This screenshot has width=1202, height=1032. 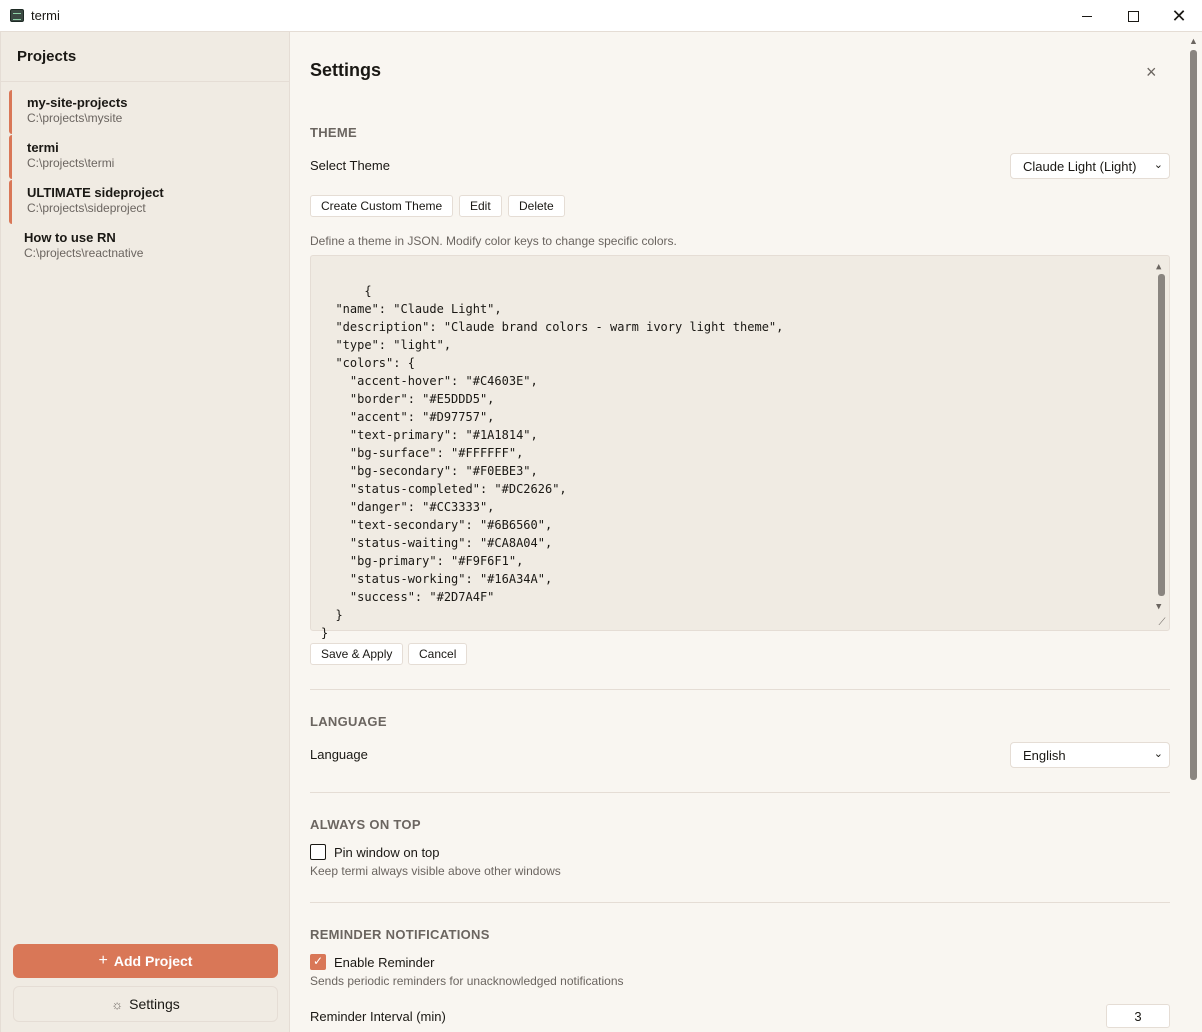 I want to click on create-custom-theme-button: Create Custom Theme, so click(x=382, y=206).